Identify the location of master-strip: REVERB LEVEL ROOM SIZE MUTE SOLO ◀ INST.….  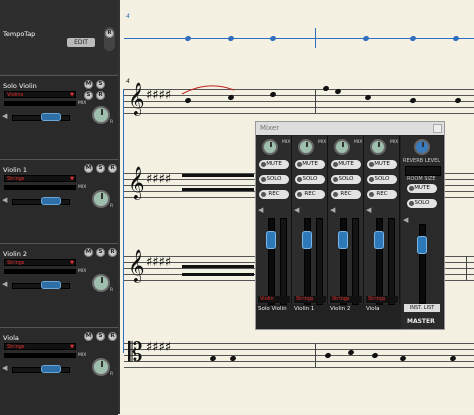
(422, 232).